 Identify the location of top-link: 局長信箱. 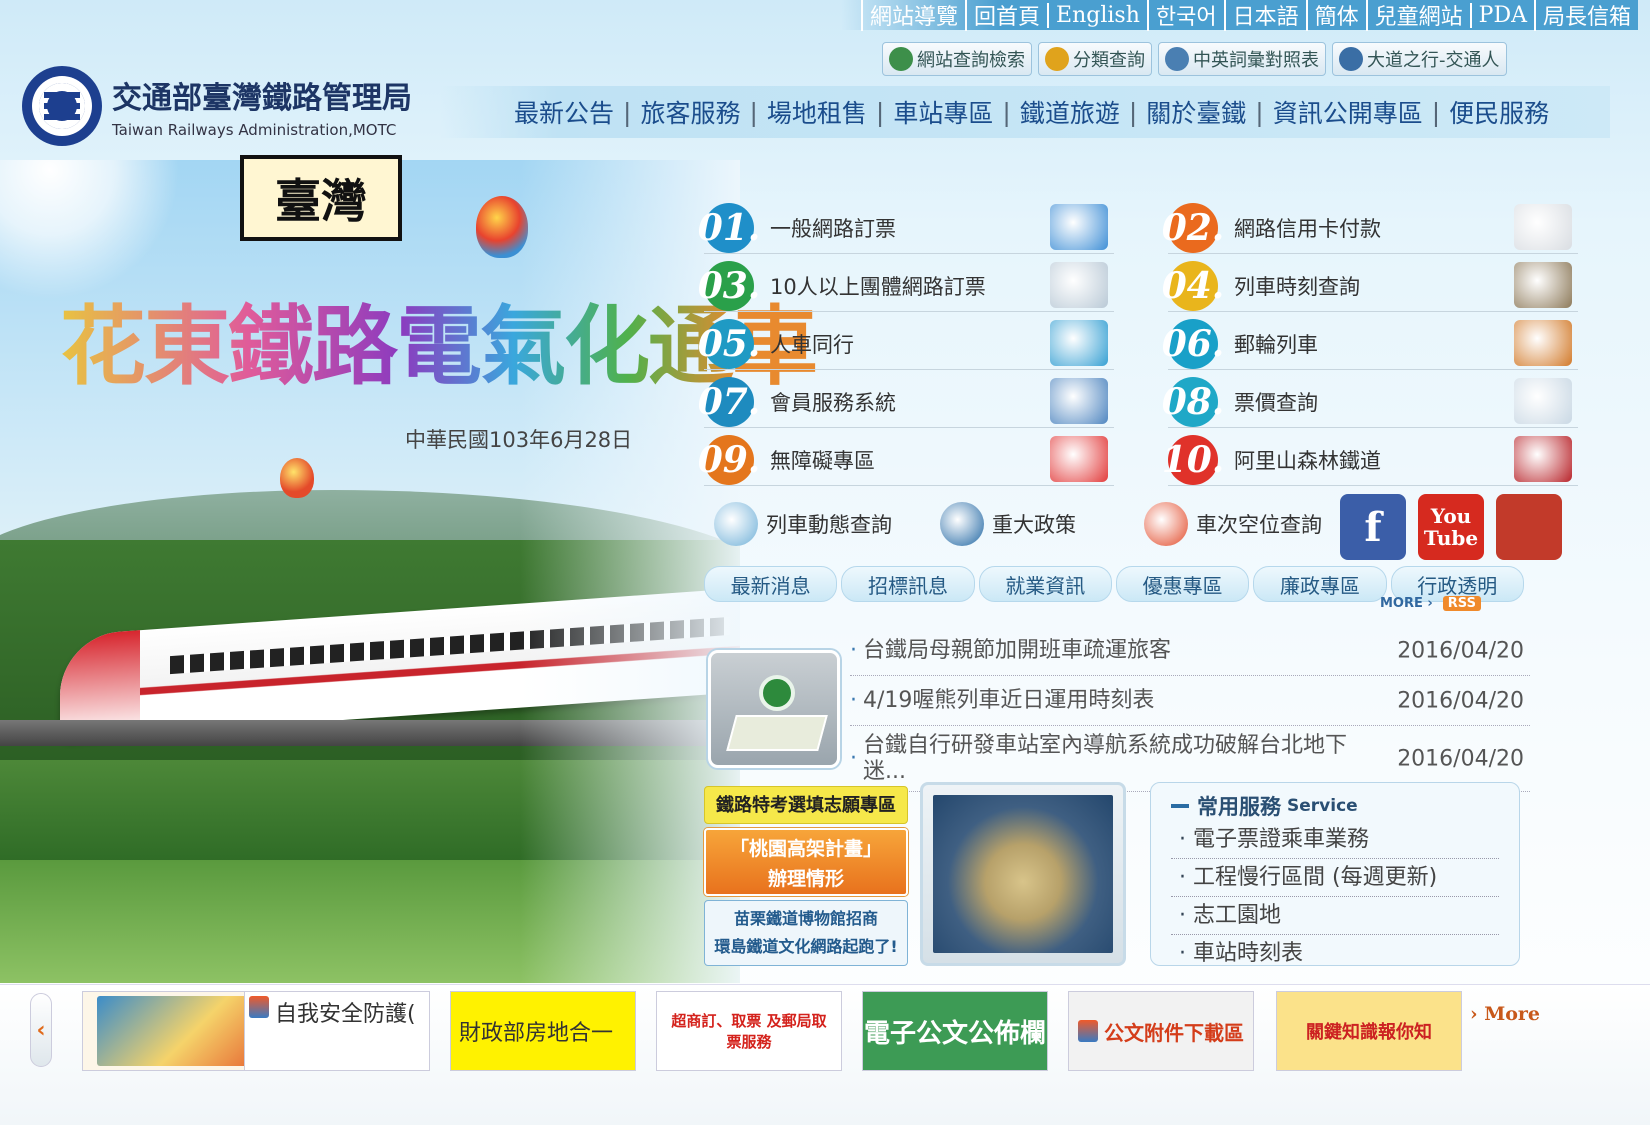
(1585, 15).